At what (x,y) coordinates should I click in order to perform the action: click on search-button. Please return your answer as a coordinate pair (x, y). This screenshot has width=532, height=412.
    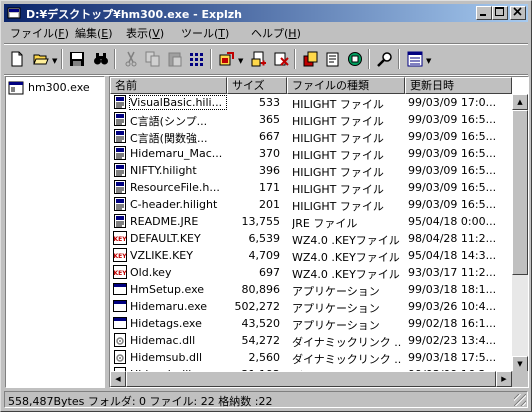
    Looking at the image, I should click on (385, 59).